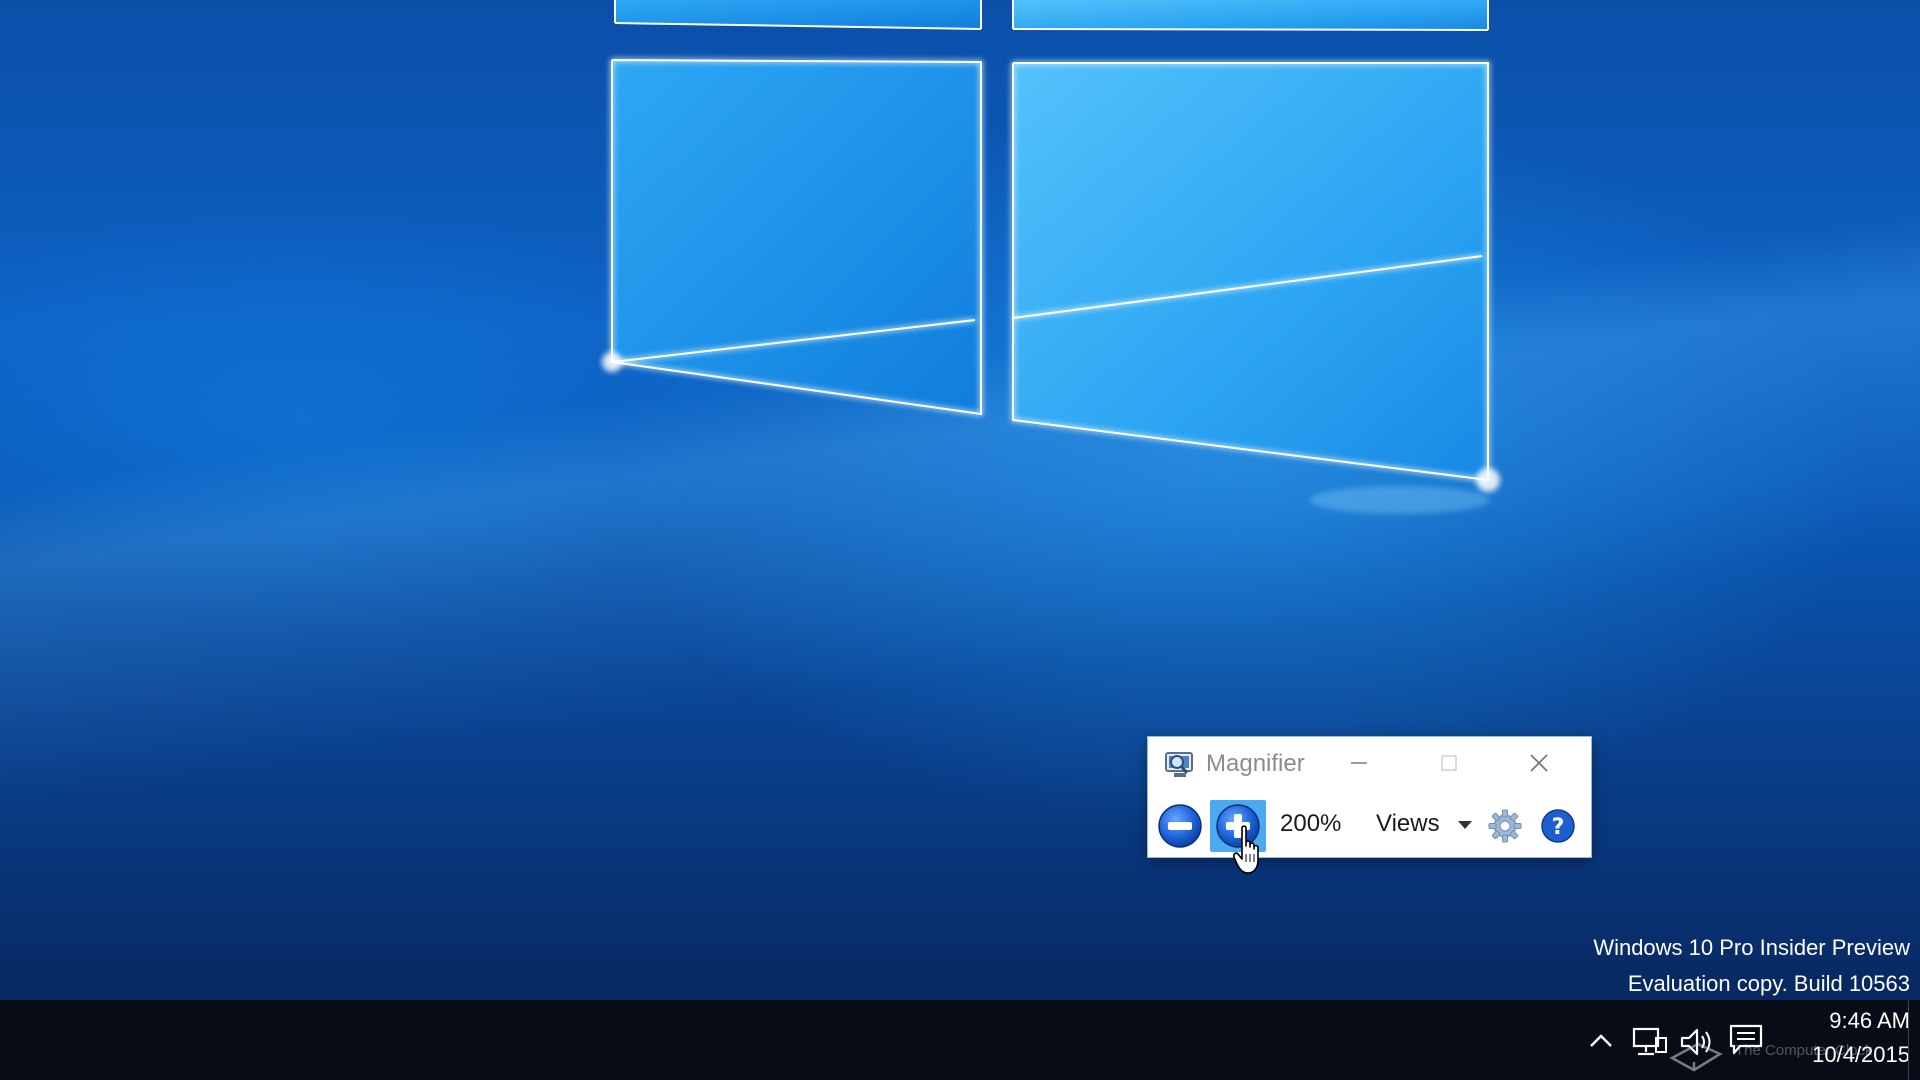  I want to click on gear-icon, so click(1505, 826).